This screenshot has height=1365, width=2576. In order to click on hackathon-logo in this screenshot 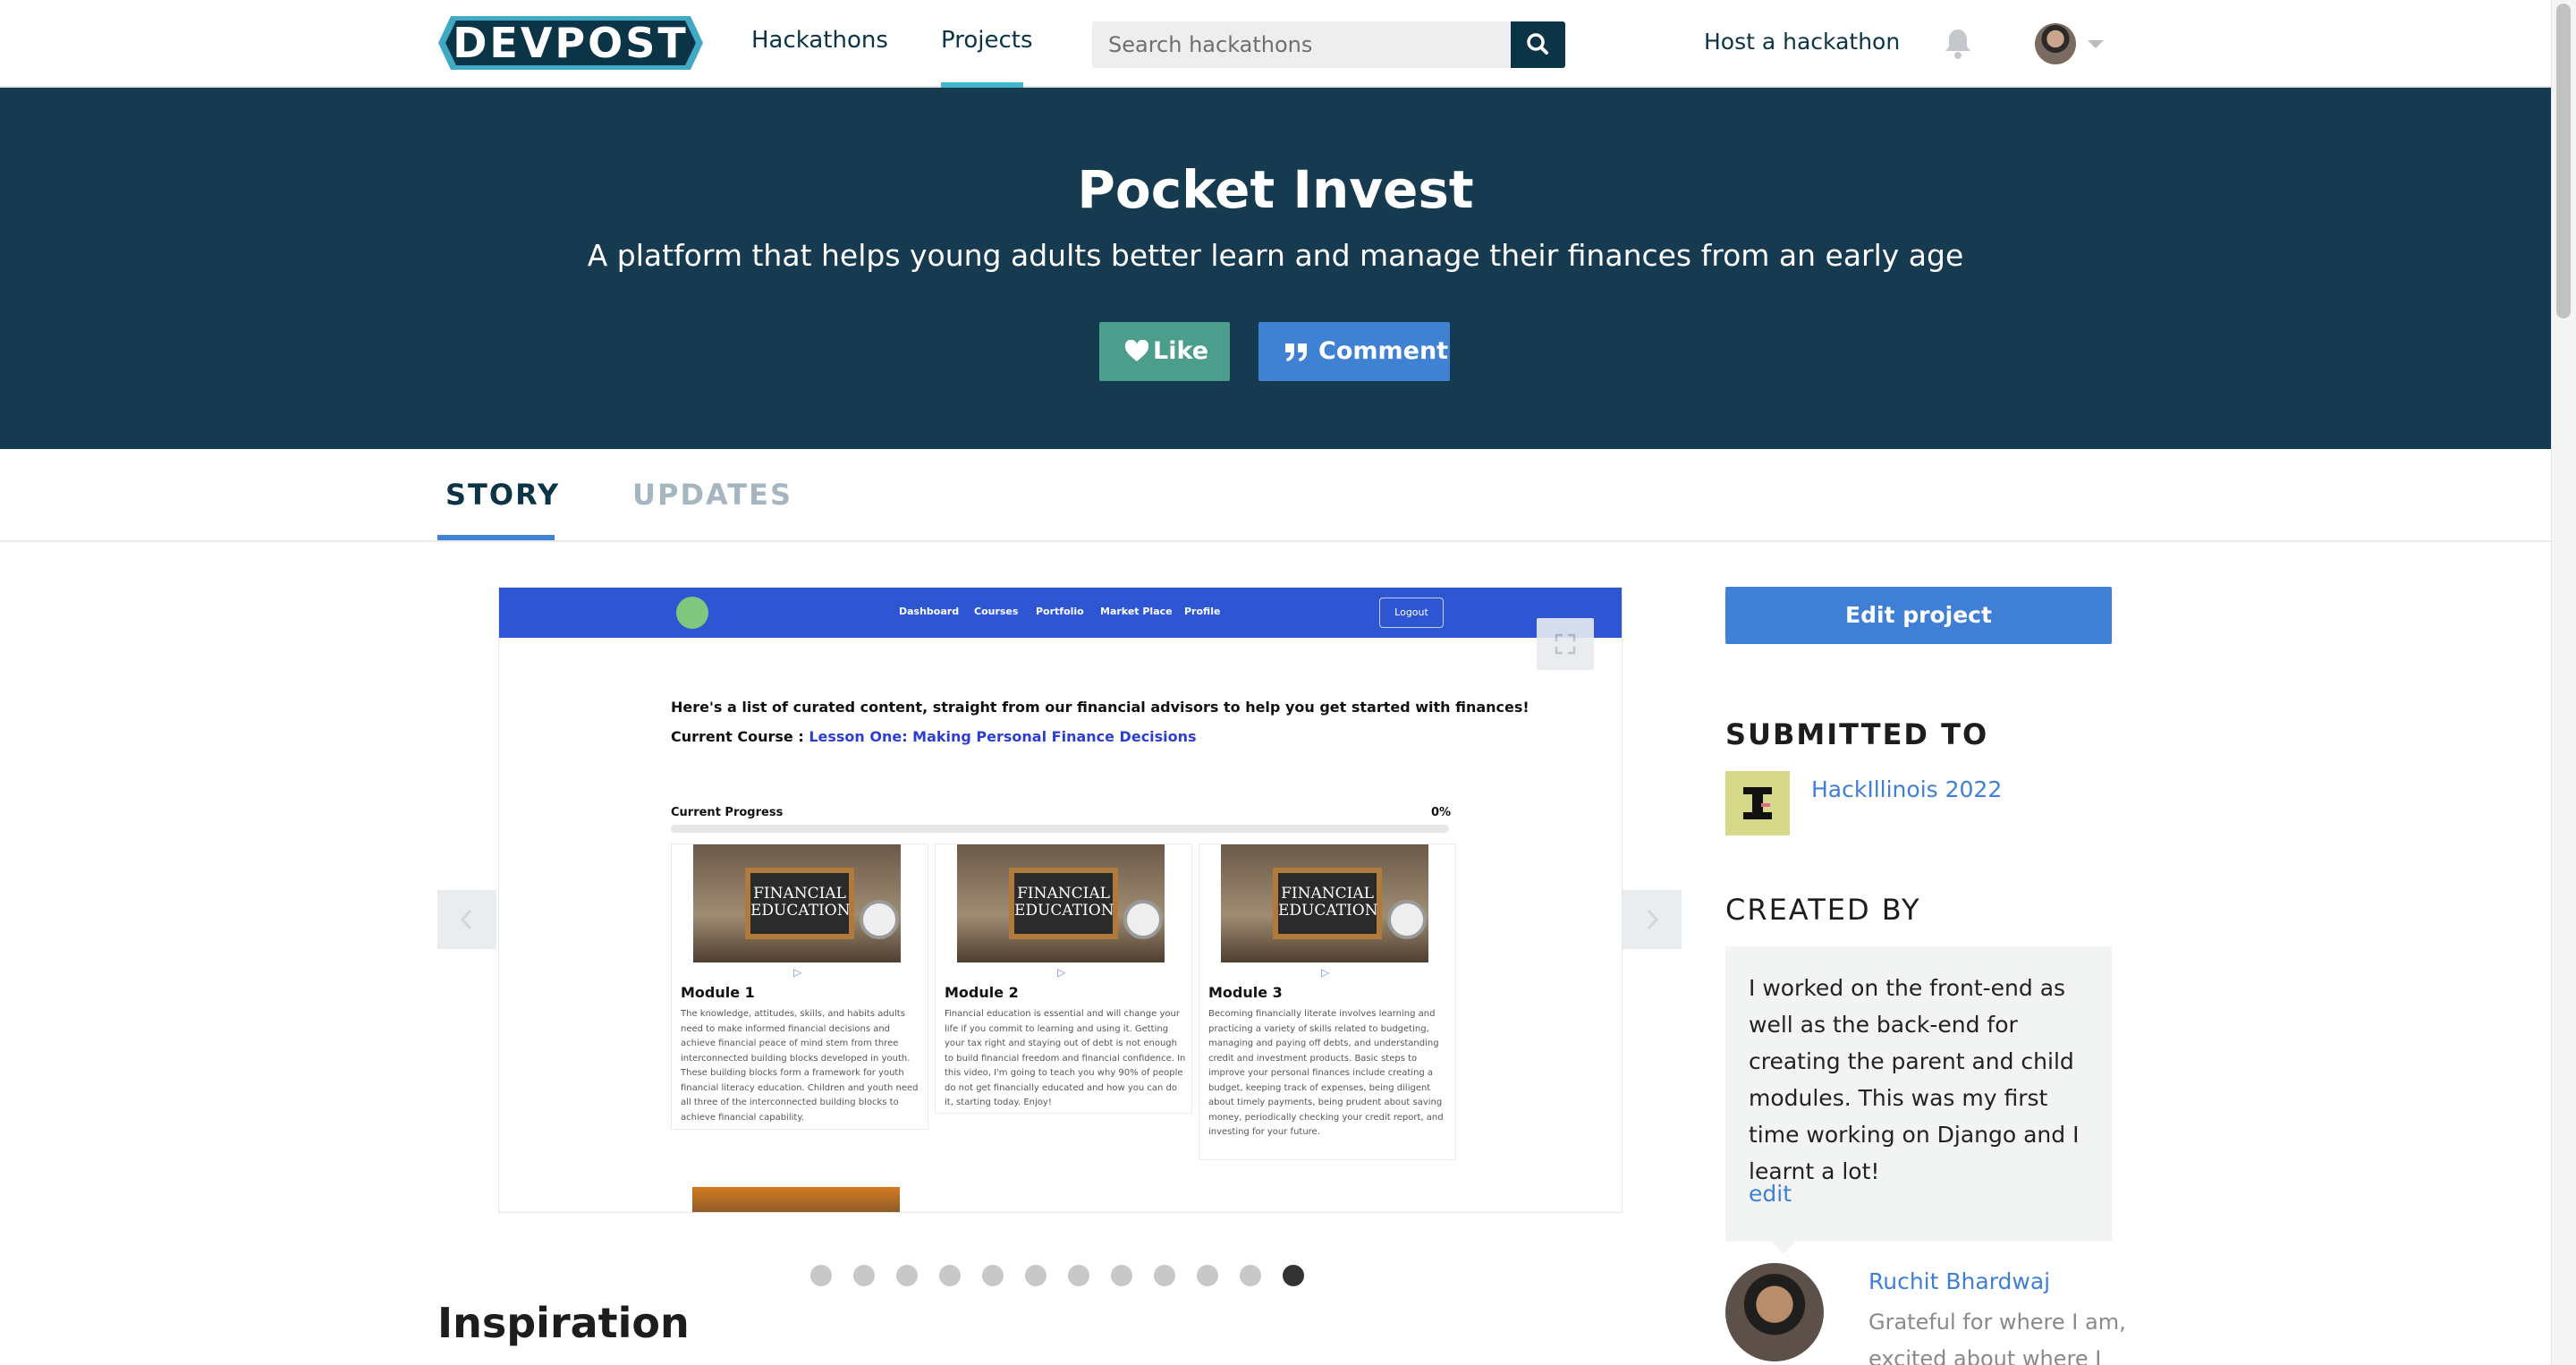, I will do `click(1757, 803)`.